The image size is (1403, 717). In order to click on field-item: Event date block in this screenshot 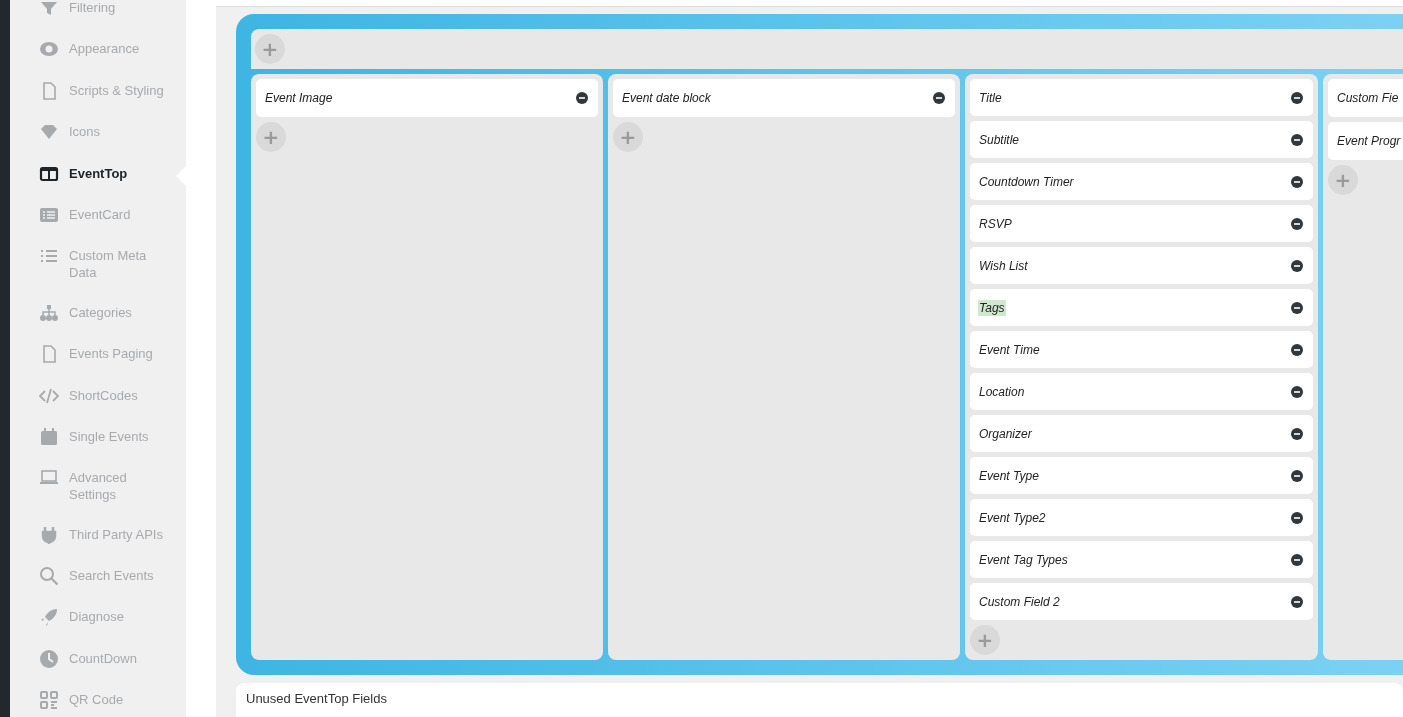, I will do `click(784, 98)`.